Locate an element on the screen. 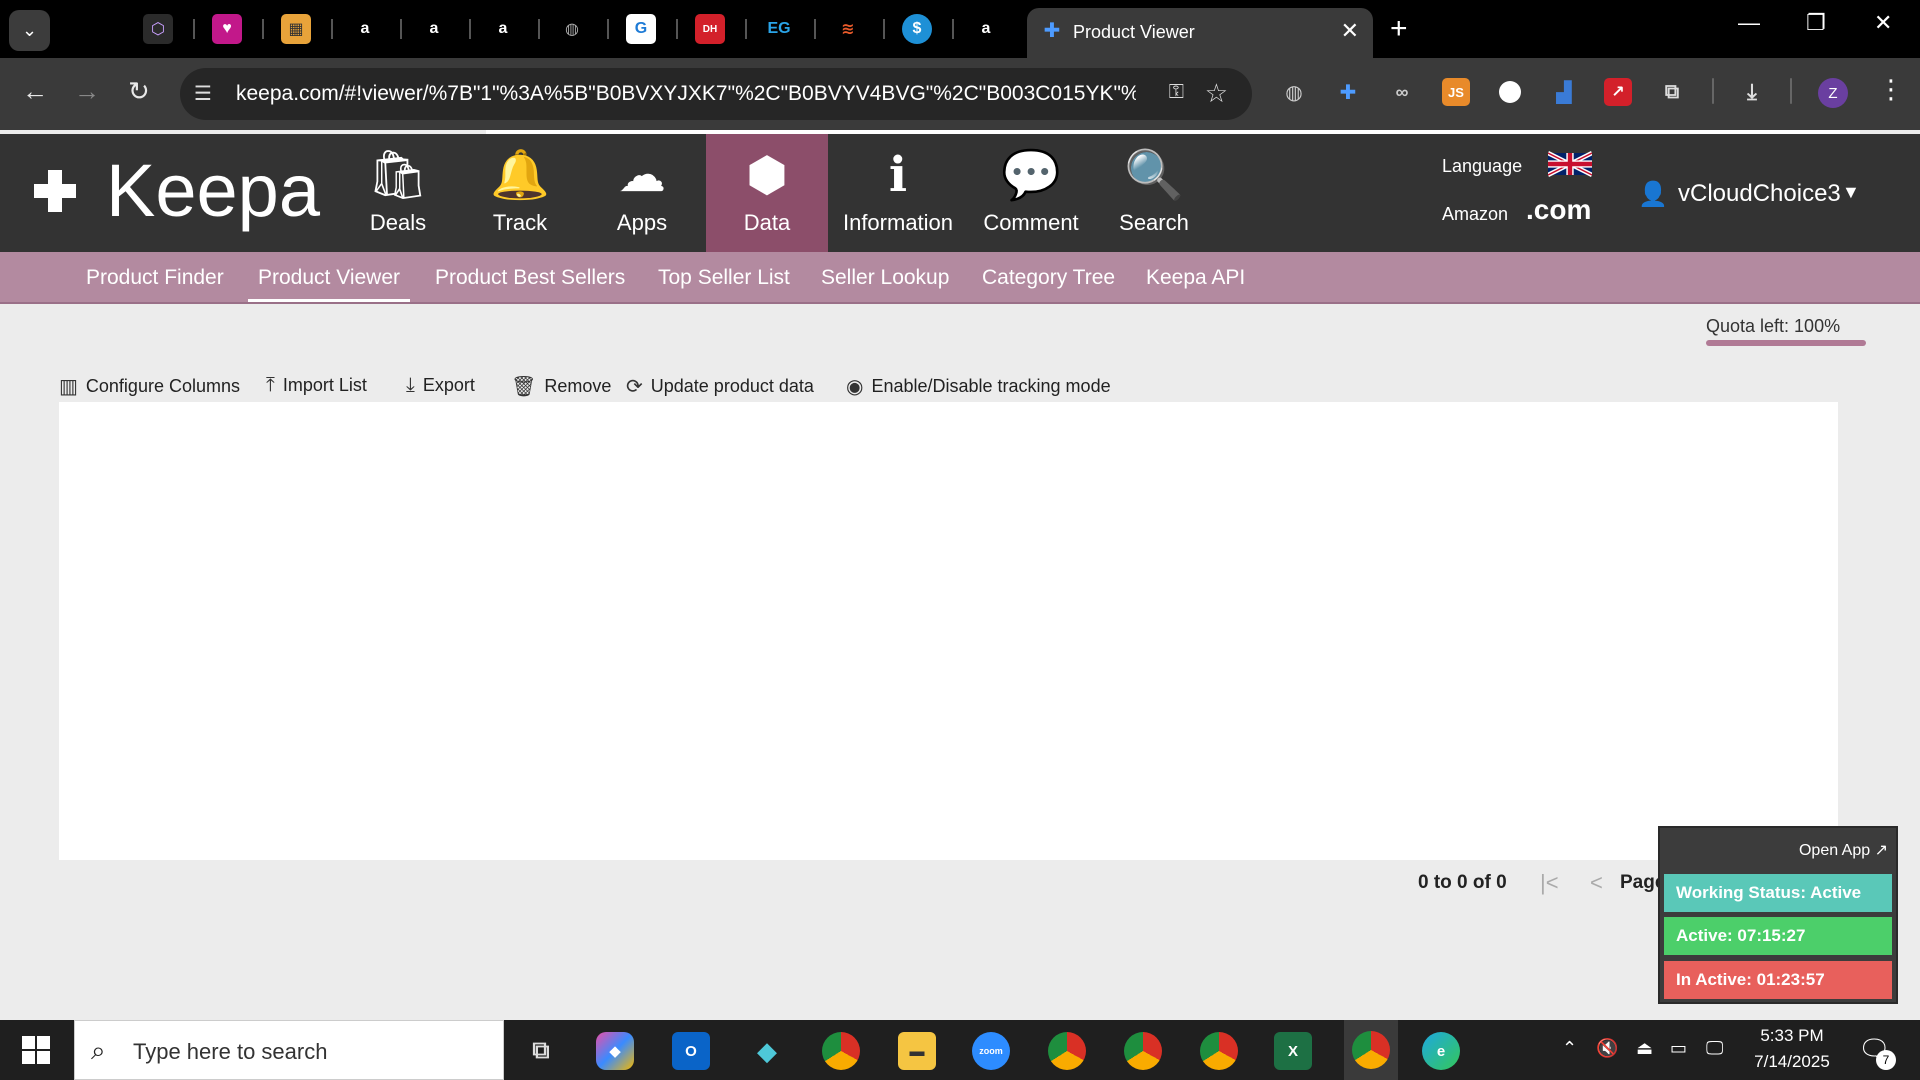  pinned-tab-g-icon: G is located at coordinates (641, 29).